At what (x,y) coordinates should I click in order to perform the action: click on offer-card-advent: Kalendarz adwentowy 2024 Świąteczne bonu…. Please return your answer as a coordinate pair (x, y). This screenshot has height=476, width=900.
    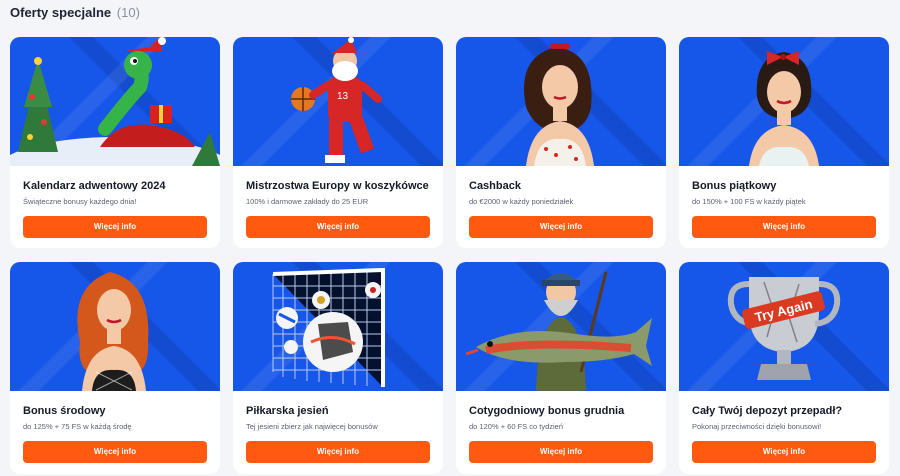
    Looking at the image, I should click on (115, 142).